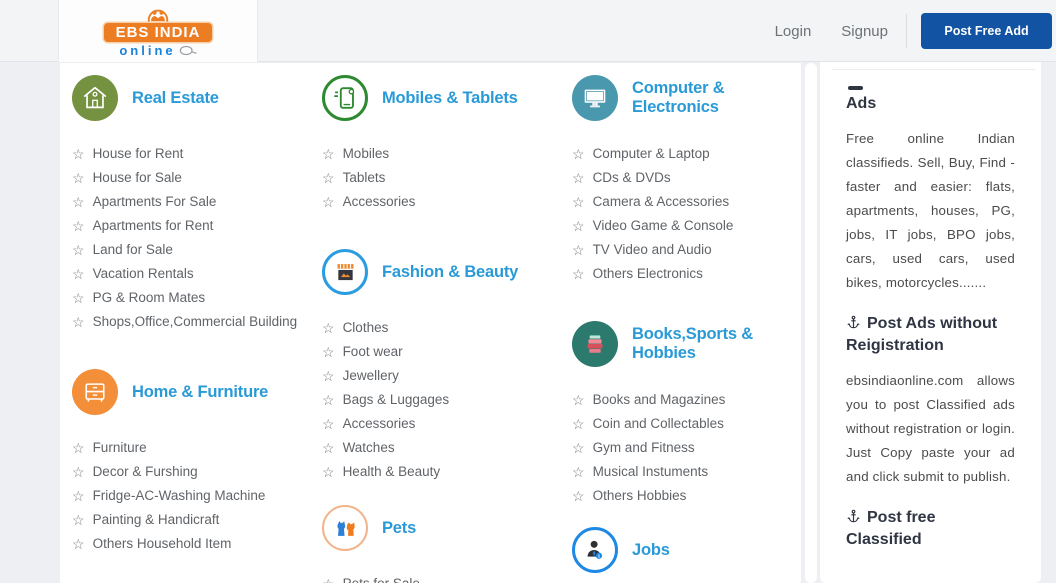 The image size is (1056, 583). I want to click on category-header: Home & Furniture, so click(190, 392).